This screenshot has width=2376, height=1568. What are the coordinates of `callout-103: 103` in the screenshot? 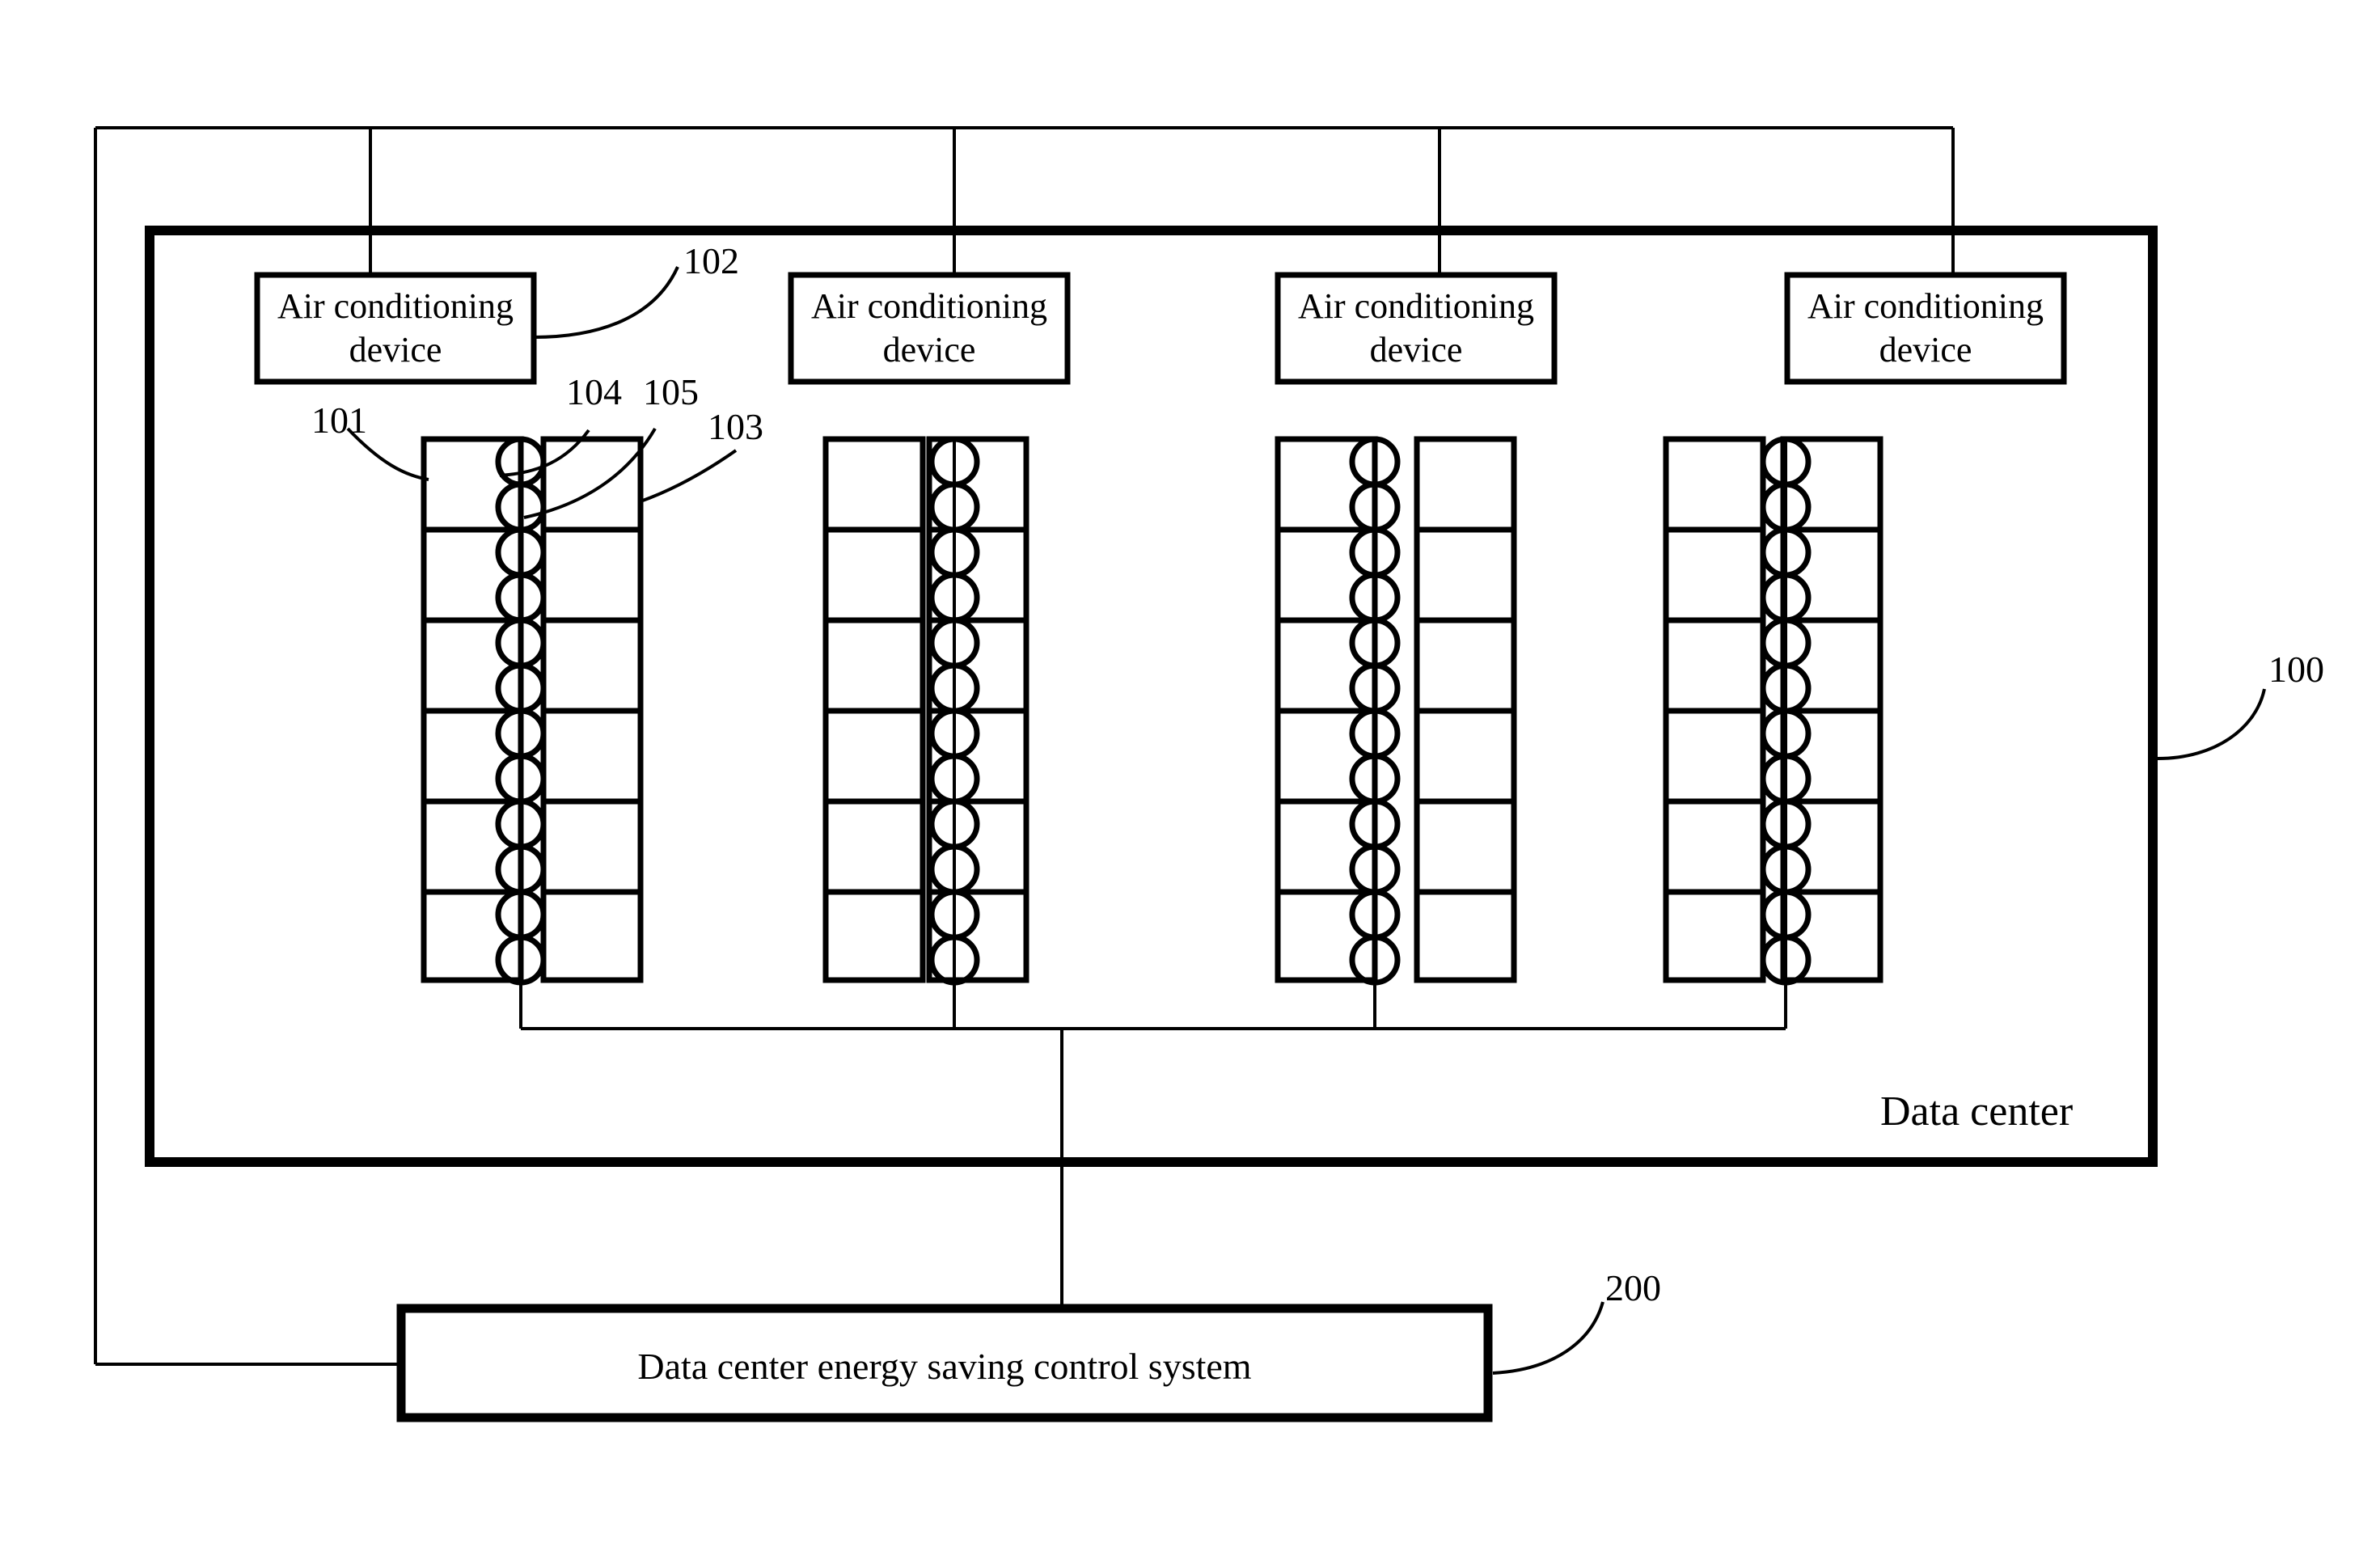 It's located at (735, 426).